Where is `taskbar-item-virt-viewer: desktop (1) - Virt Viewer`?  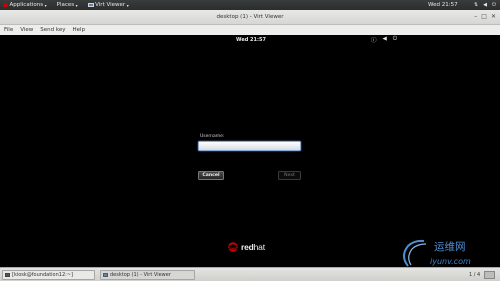 taskbar-item-virt-viewer: desktop (1) - Virt Viewer is located at coordinates (147, 275).